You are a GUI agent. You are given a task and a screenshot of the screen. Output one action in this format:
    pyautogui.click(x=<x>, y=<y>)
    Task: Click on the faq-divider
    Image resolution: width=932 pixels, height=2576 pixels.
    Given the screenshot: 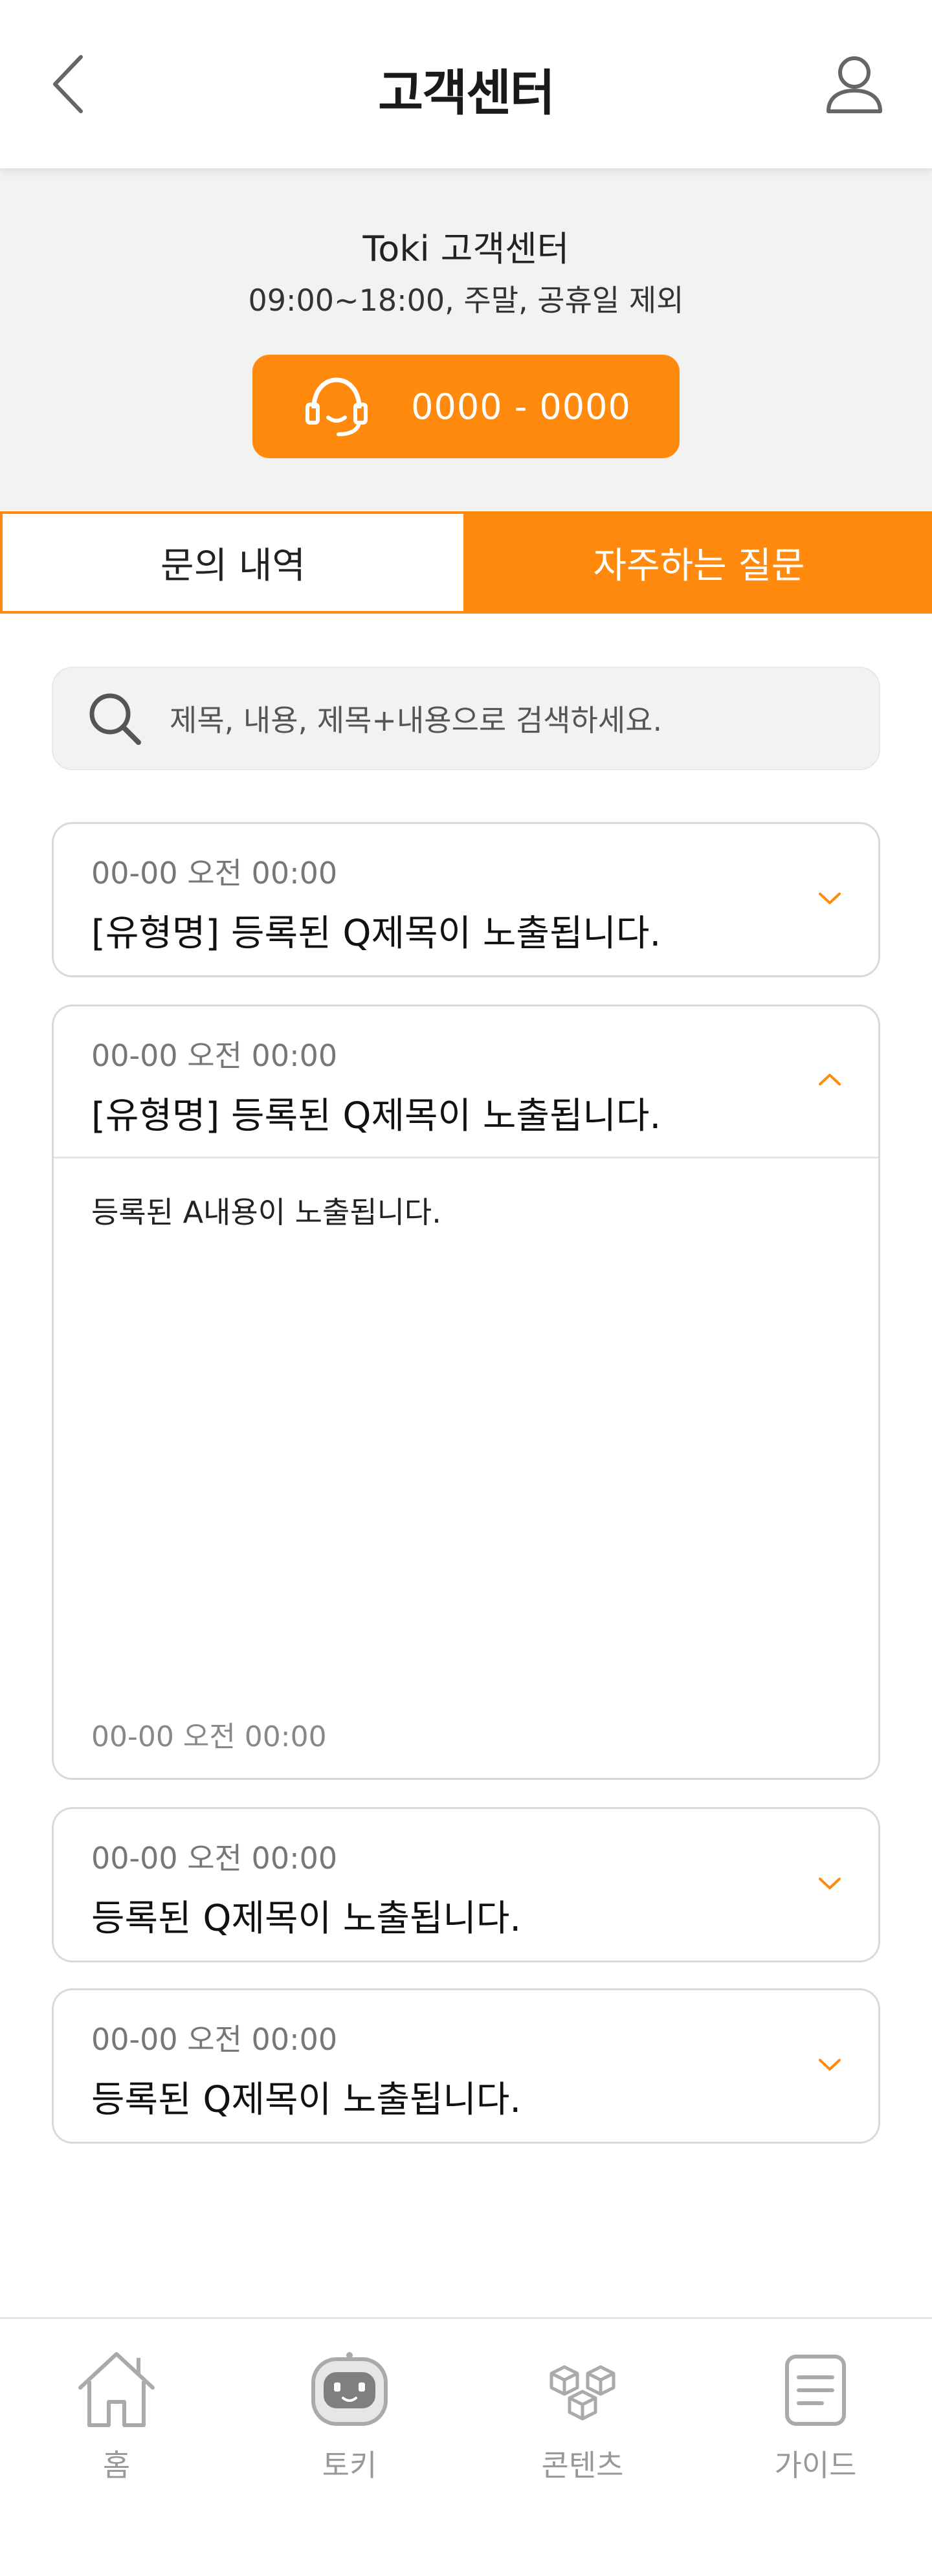 What is the action you would take?
    pyautogui.click(x=466, y=1158)
    